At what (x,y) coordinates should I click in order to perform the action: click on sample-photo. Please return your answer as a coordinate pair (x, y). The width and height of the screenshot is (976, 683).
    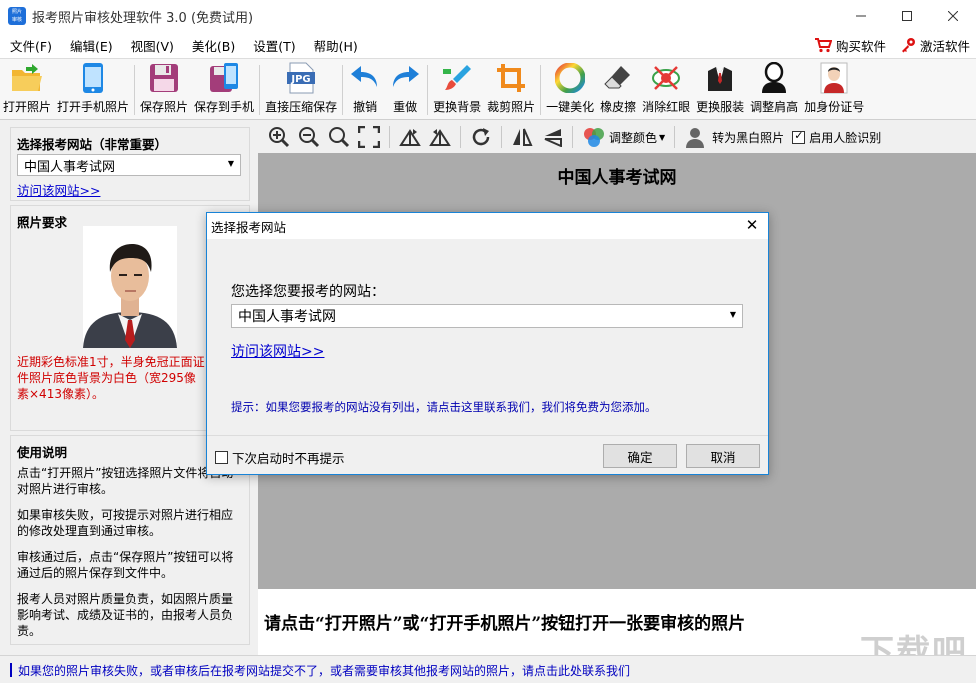
    Looking at the image, I should click on (130, 287).